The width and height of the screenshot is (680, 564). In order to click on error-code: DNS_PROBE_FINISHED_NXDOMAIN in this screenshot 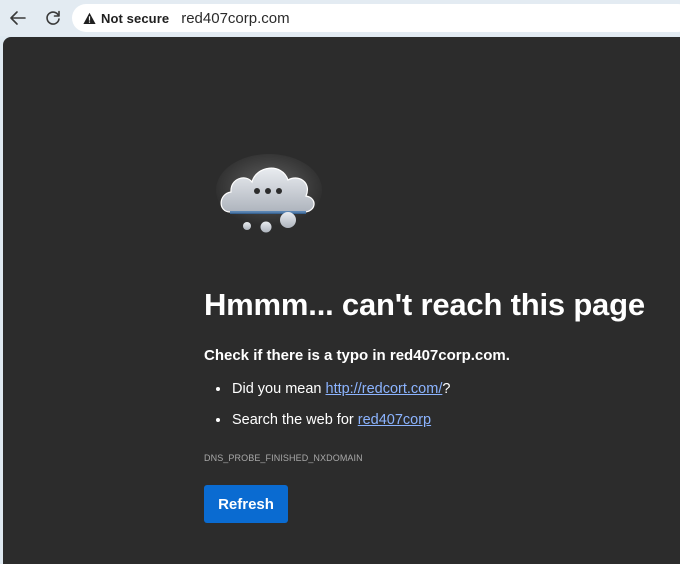, I will do `click(283, 458)`.